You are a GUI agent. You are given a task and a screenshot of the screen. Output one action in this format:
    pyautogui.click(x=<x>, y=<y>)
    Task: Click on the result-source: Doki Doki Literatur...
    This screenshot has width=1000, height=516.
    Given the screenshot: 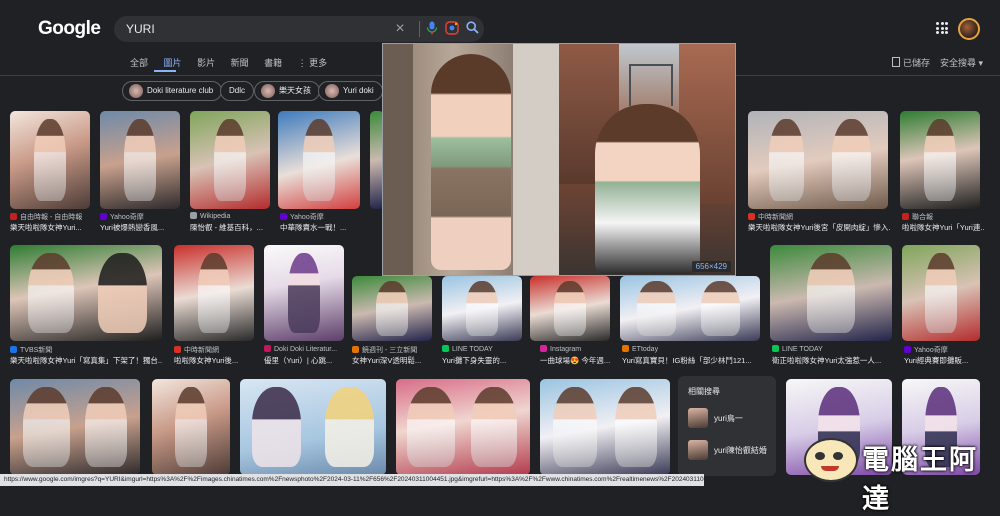 What is the action you would take?
    pyautogui.click(x=300, y=349)
    